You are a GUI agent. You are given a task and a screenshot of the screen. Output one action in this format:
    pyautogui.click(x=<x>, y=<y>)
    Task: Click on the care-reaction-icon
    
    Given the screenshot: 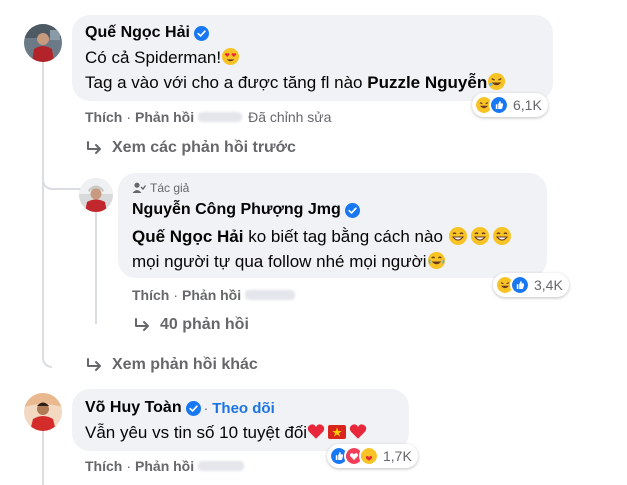 What is the action you would take?
    pyautogui.click(x=369, y=456)
    